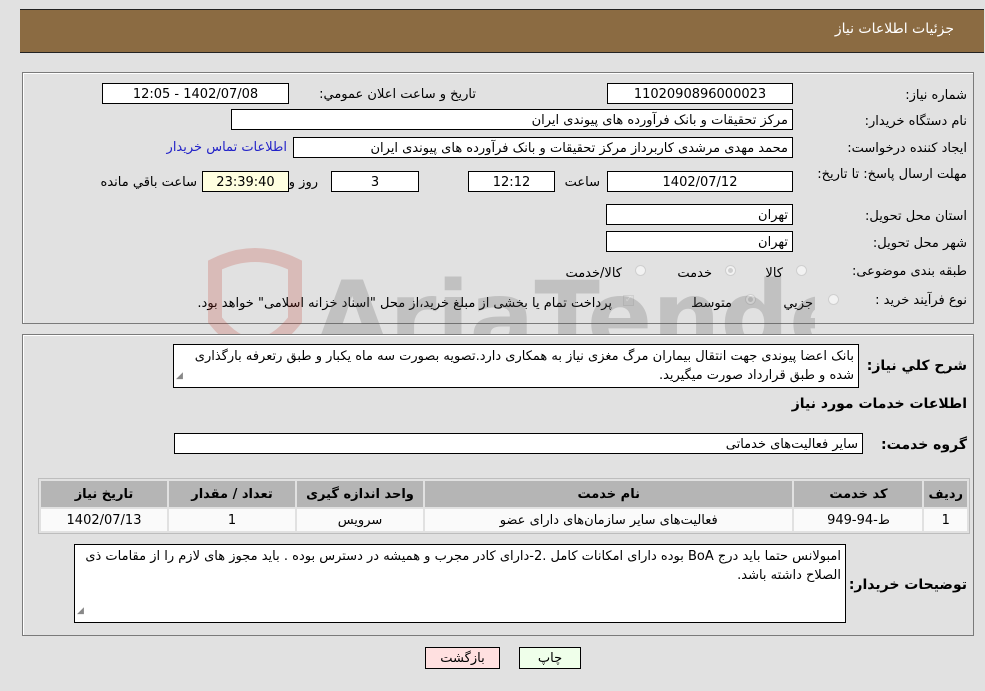 The image size is (985, 691). I want to click on category-radio-service, so click(730, 270).